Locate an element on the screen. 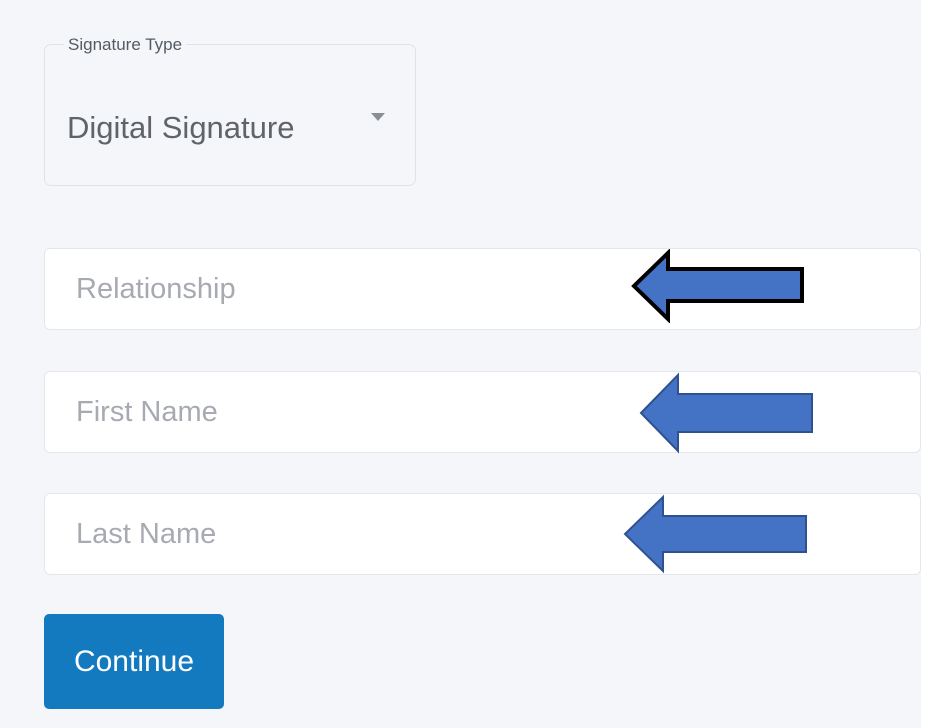 Image resolution: width=929 pixels, height=728 pixels. signature-type-label: Signature Type is located at coordinates (125, 45).